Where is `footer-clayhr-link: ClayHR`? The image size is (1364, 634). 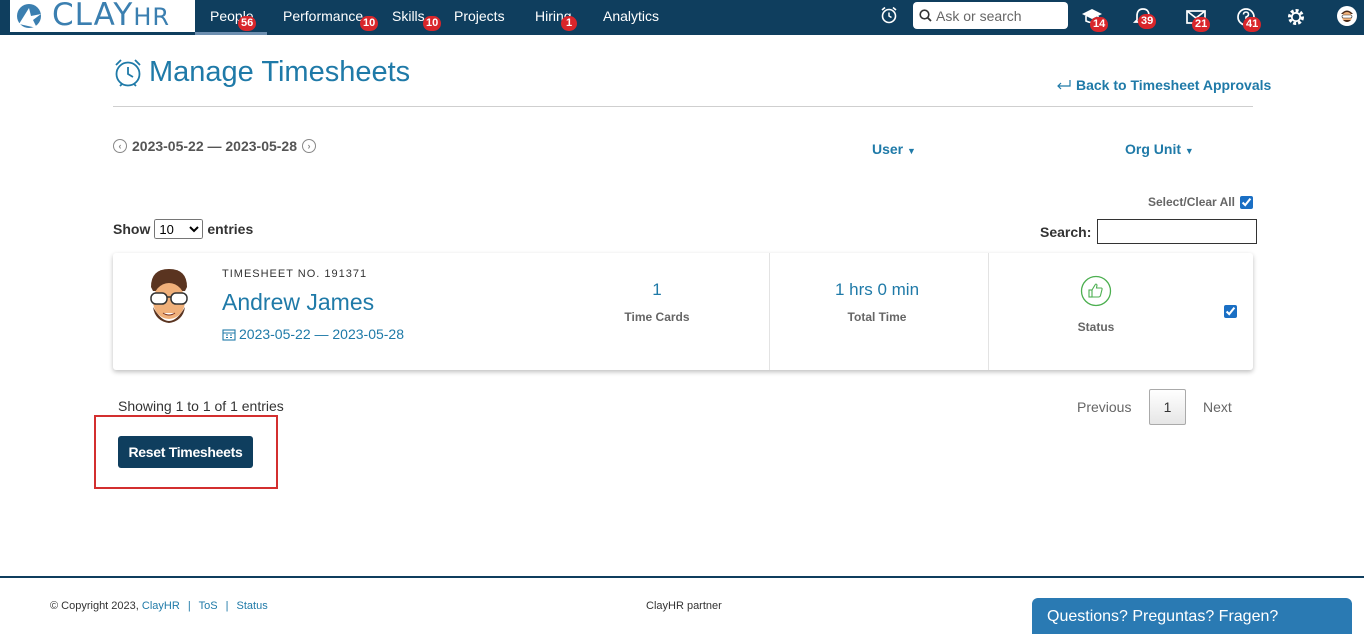
footer-clayhr-link: ClayHR is located at coordinates (161, 606).